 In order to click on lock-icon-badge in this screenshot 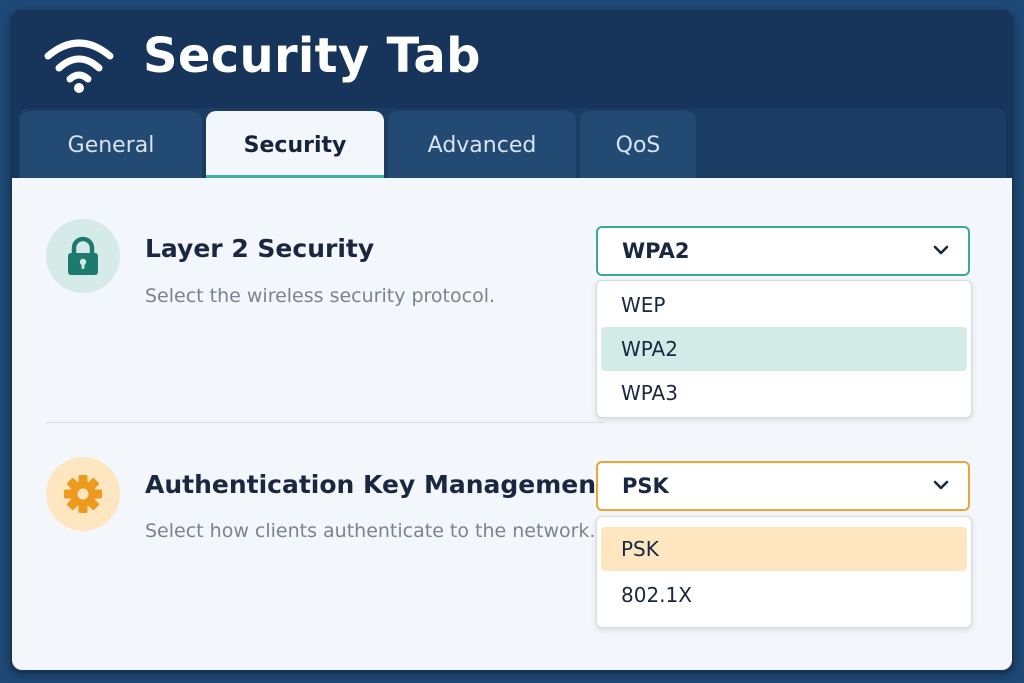, I will do `click(83, 256)`.